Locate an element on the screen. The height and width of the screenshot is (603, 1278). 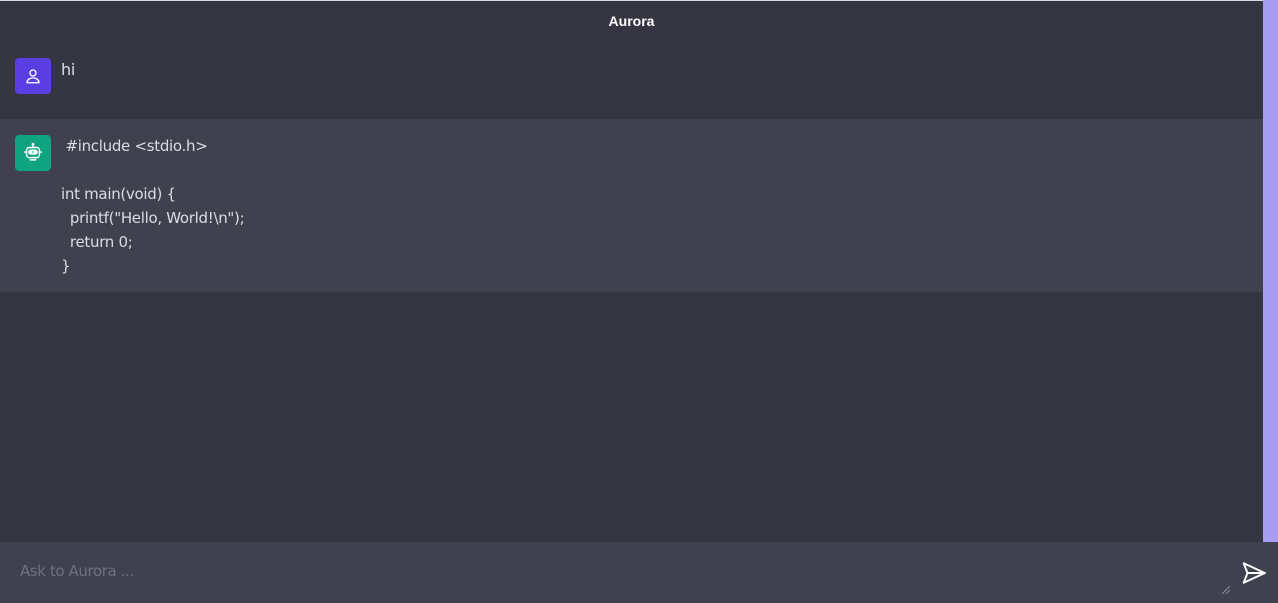
user-avatar is located at coordinates (33, 76).